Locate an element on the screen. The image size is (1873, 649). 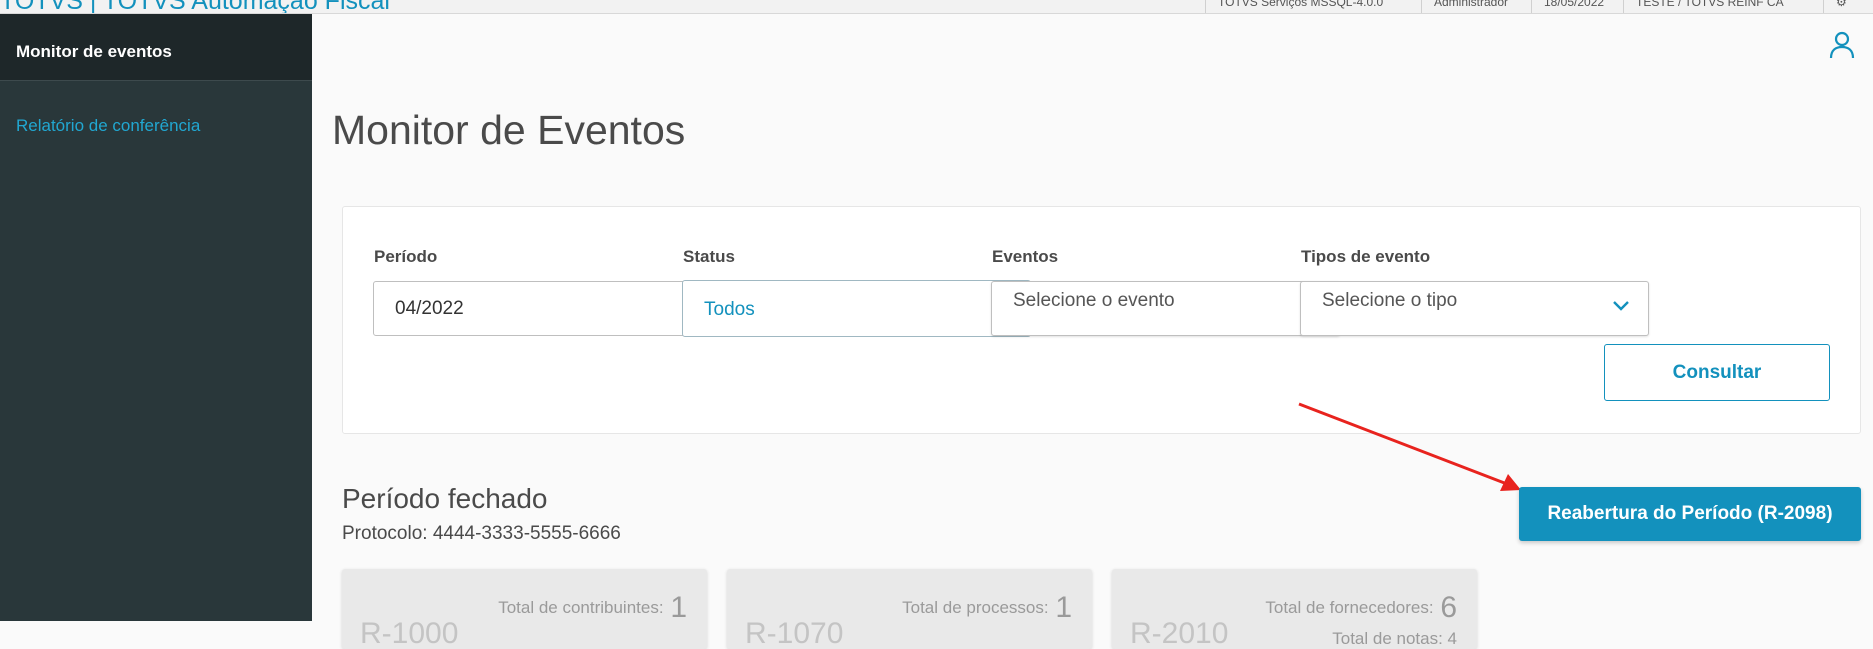
consultar-button: Consultar is located at coordinates (1717, 372).